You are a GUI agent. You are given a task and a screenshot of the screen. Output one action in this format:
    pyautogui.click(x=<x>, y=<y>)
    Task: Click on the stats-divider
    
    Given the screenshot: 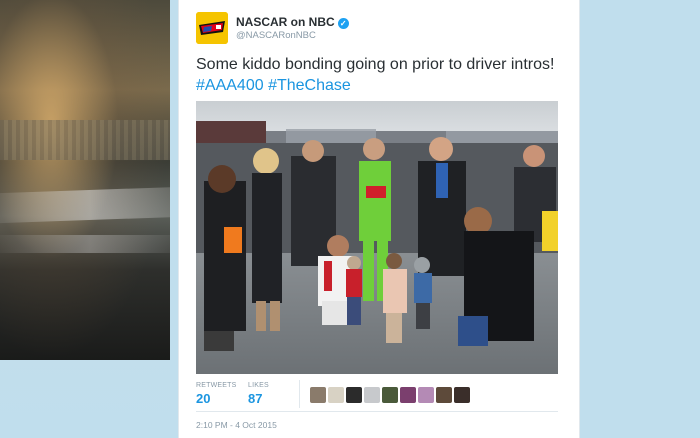 What is the action you would take?
    pyautogui.click(x=299, y=394)
    